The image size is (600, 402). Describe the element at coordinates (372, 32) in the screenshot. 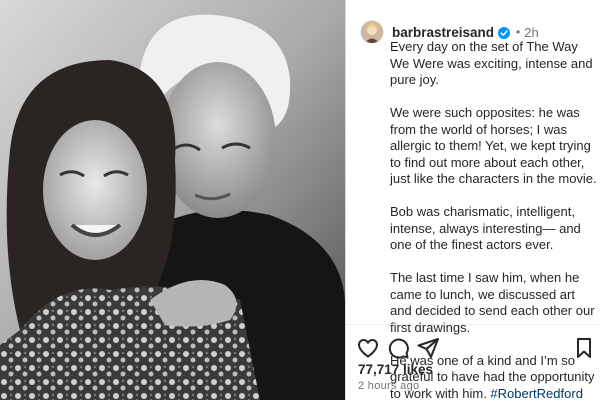

I see `avatar` at that location.